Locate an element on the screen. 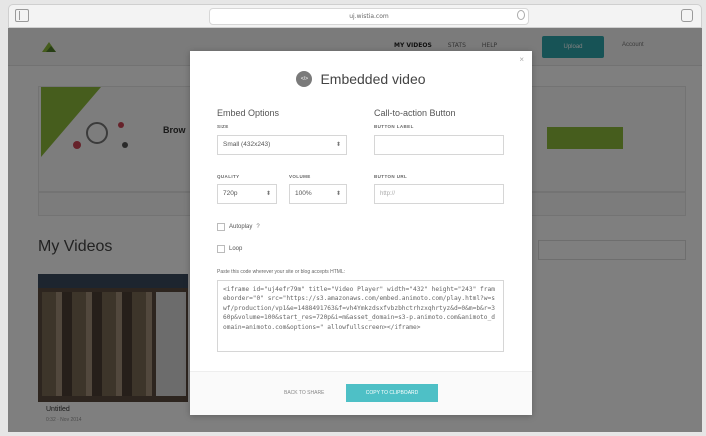  autoplay-option: Autoplay ? is located at coordinates (238, 227).